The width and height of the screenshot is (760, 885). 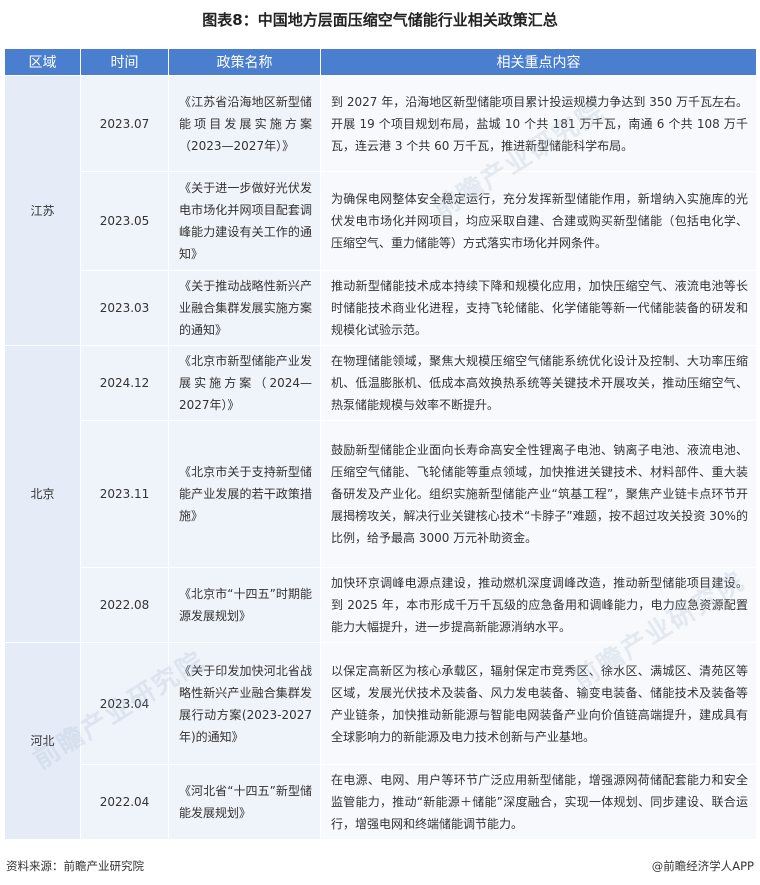 What do you see at coordinates (42, 62) in the screenshot?
I see `header-region: 区域` at bounding box center [42, 62].